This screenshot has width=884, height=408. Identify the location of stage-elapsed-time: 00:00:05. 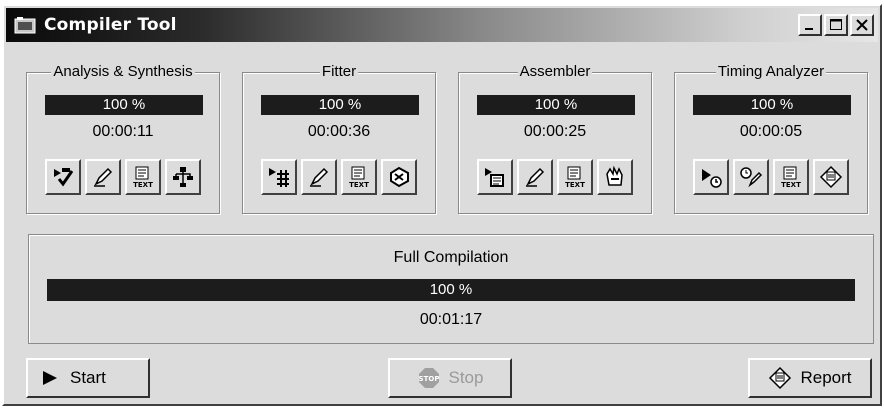
(771, 131).